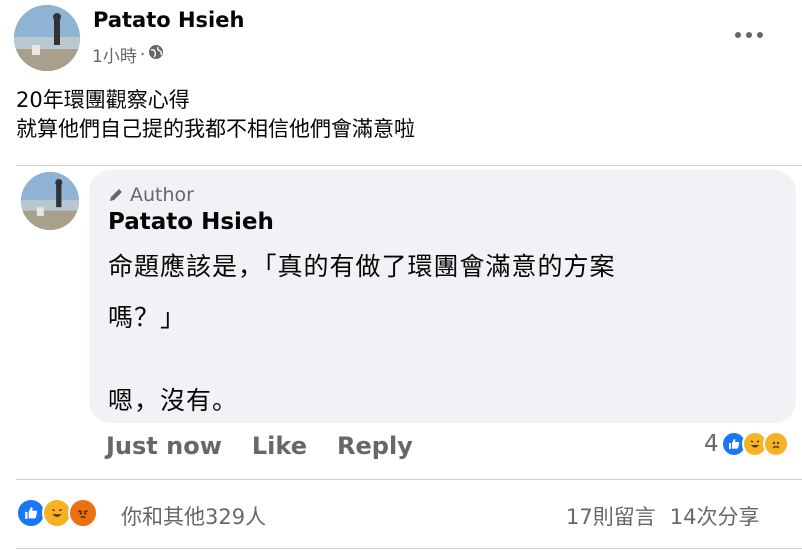 The height and width of the screenshot is (551, 802). I want to click on comment-actions: Just now Like Reply, so click(274, 446).